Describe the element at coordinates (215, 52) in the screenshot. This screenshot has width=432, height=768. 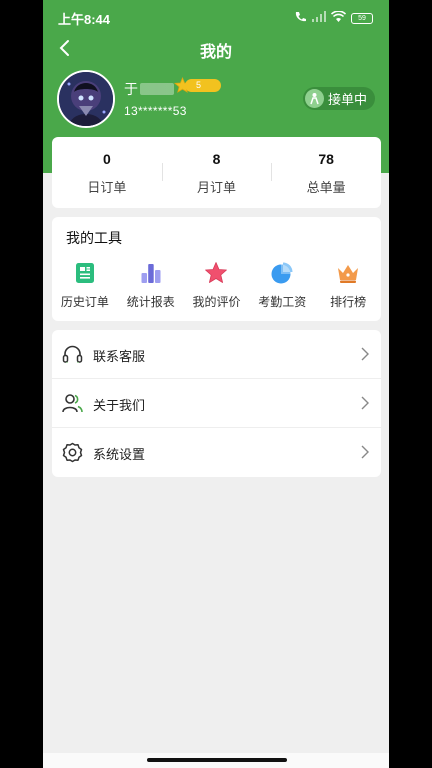
I see `page-title: 我的` at that location.